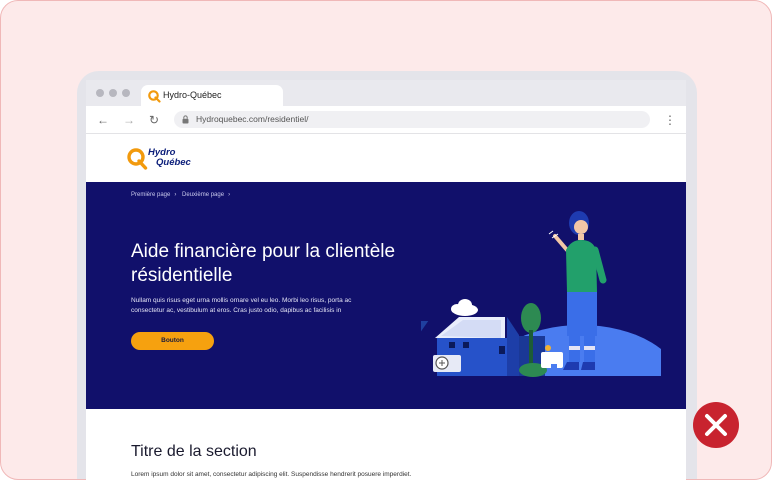  Describe the element at coordinates (150, 195) in the screenshot. I see `breadcrumb-item-1: Première page` at that location.